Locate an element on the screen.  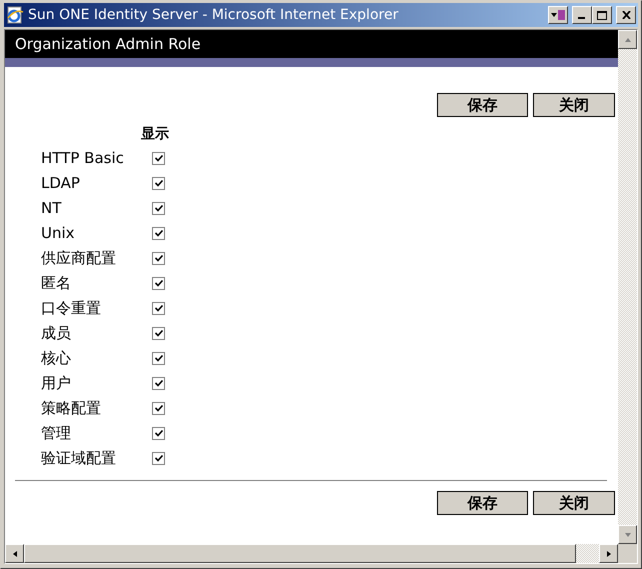
maximize-icon is located at coordinates (602, 15).